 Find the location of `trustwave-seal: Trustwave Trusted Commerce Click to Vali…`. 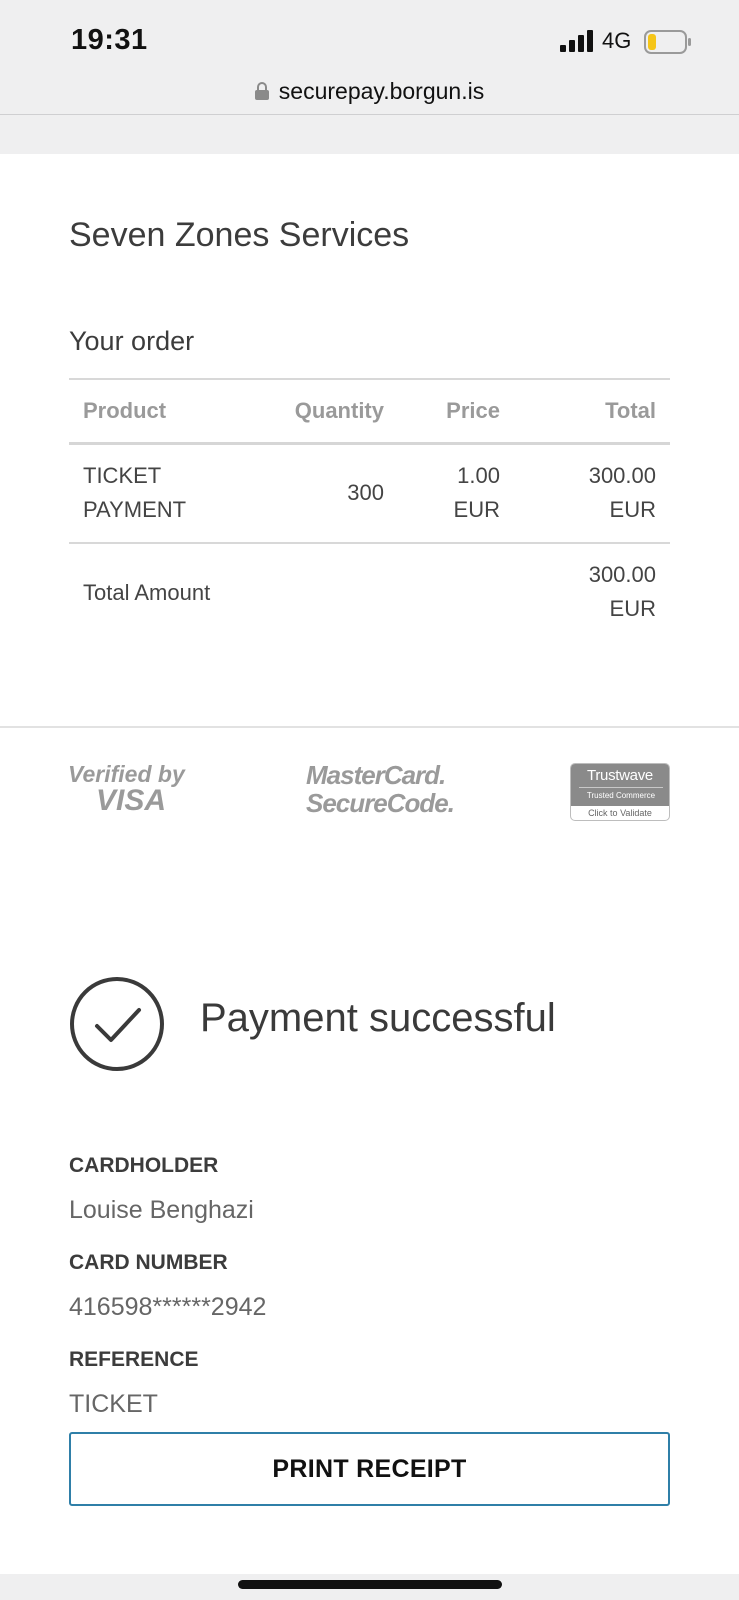

trustwave-seal: Trustwave Trusted Commerce Click to Vali… is located at coordinates (620, 792).